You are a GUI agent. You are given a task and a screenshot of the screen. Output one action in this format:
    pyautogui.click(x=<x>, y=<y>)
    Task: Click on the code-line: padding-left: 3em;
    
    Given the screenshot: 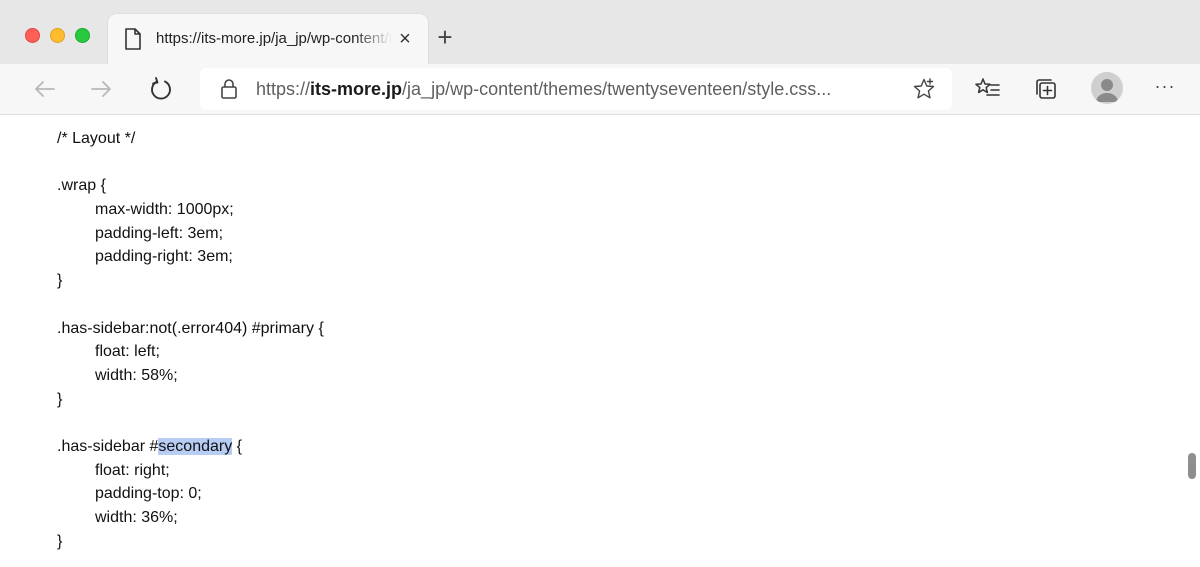 What is the action you would take?
    pyautogui.click(x=159, y=233)
    